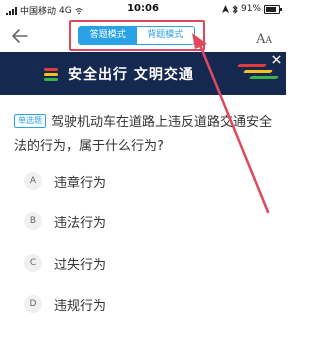 Image resolution: width=320 pixels, height=359 pixels. I want to click on ad-banner: 安全出行 文明交通, so click(143, 73).